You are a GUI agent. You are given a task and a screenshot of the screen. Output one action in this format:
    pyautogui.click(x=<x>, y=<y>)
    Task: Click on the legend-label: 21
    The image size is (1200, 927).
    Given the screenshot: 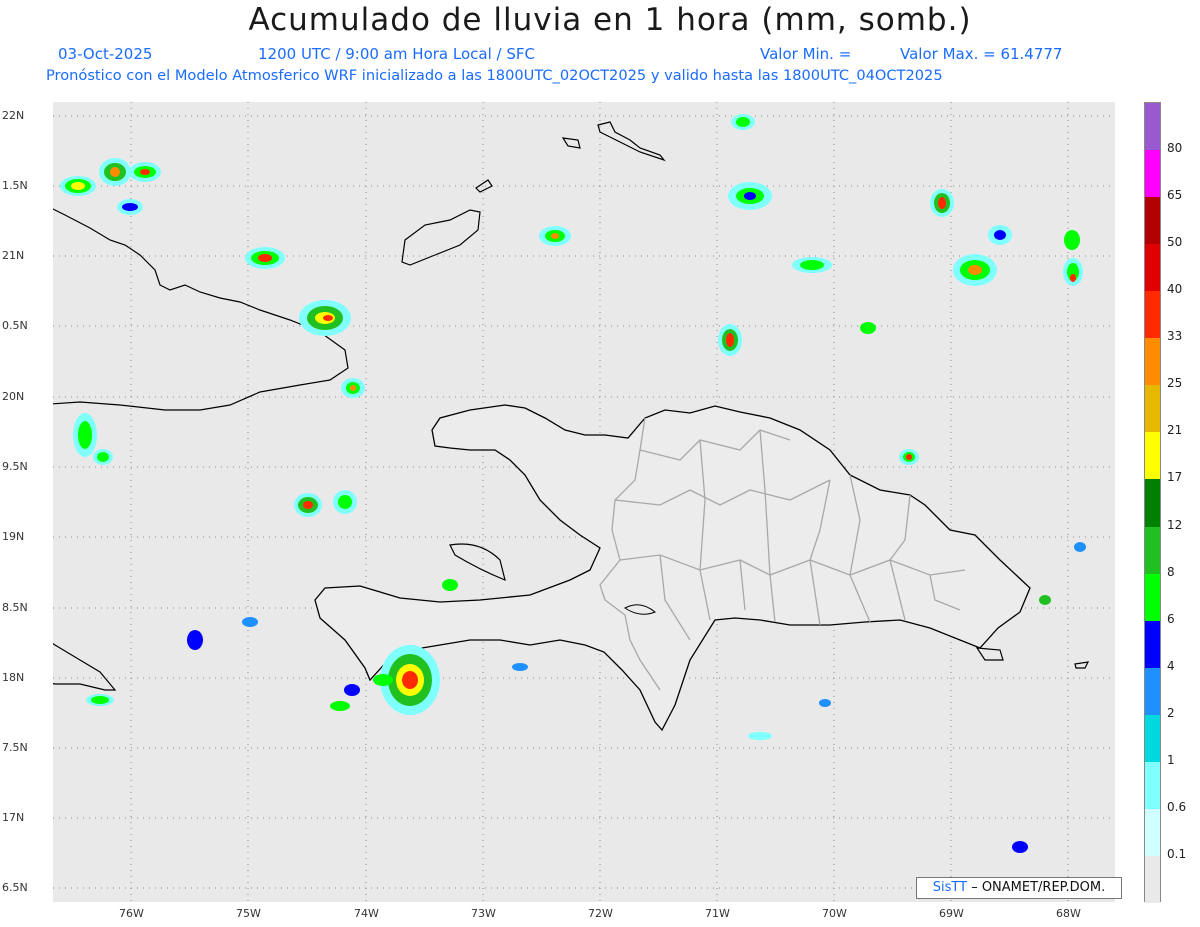 What is the action you would take?
    pyautogui.click(x=1175, y=430)
    